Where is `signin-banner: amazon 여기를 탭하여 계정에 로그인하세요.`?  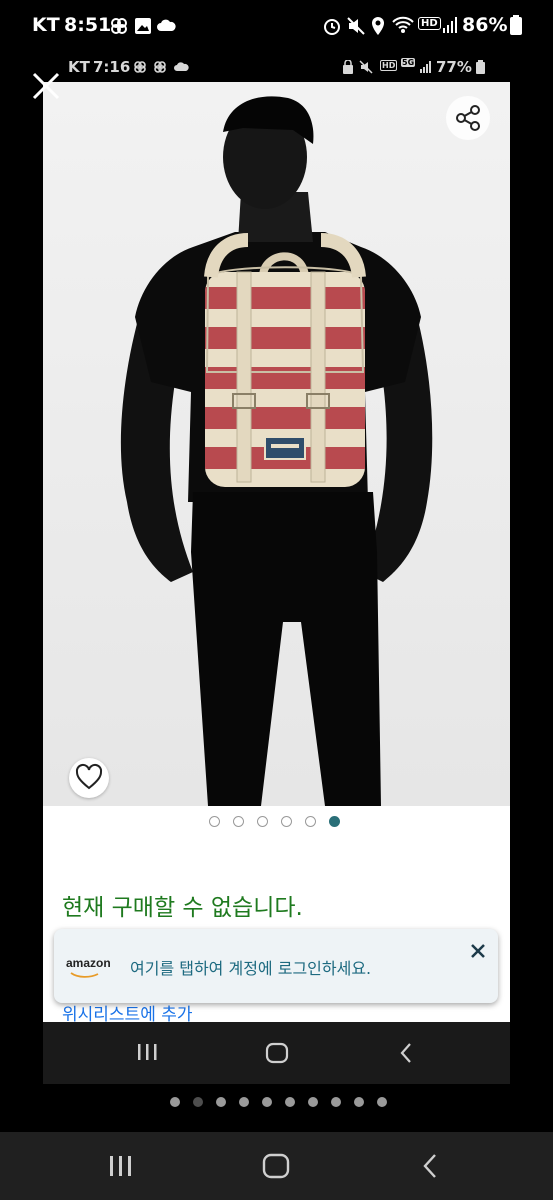
signin-banner: amazon 여기를 탭하여 계정에 로그인하세요. is located at coordinates (276, 966).